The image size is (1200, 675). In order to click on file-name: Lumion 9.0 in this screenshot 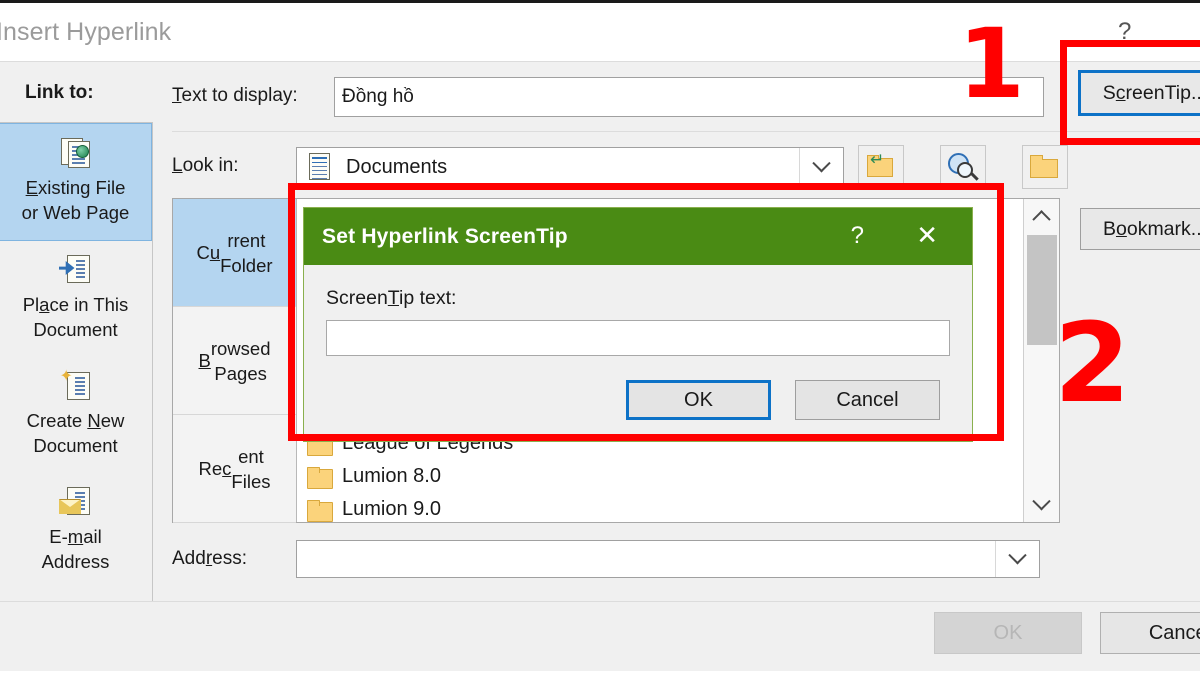, I will do `click(391, 509)`.